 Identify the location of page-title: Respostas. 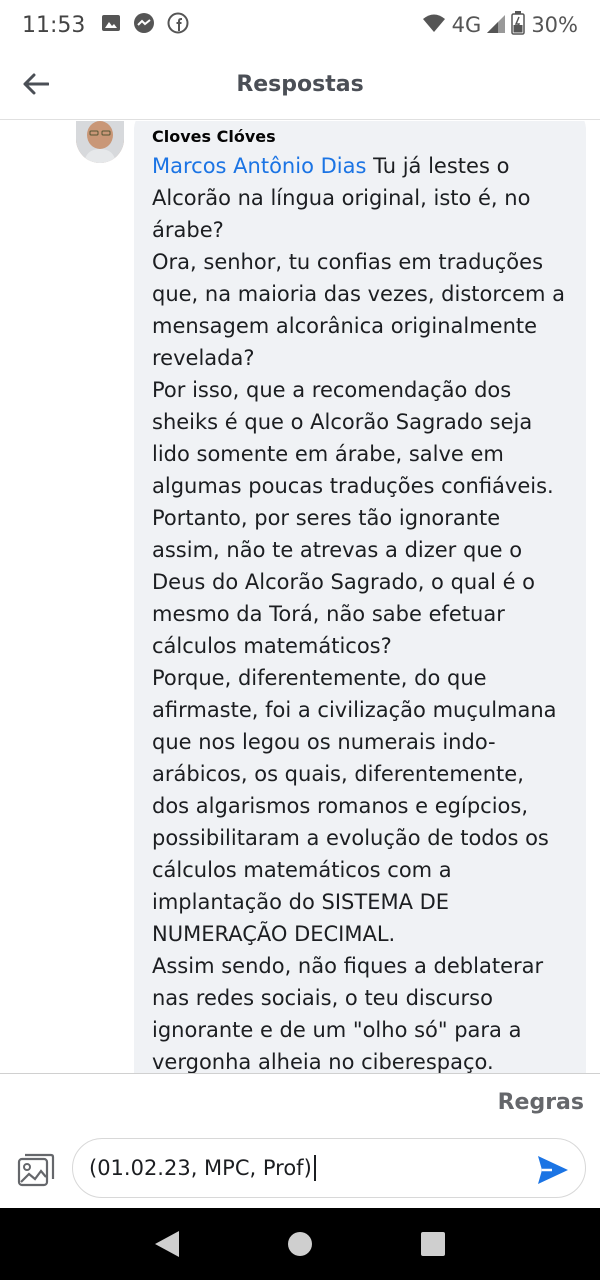
(300, 84).